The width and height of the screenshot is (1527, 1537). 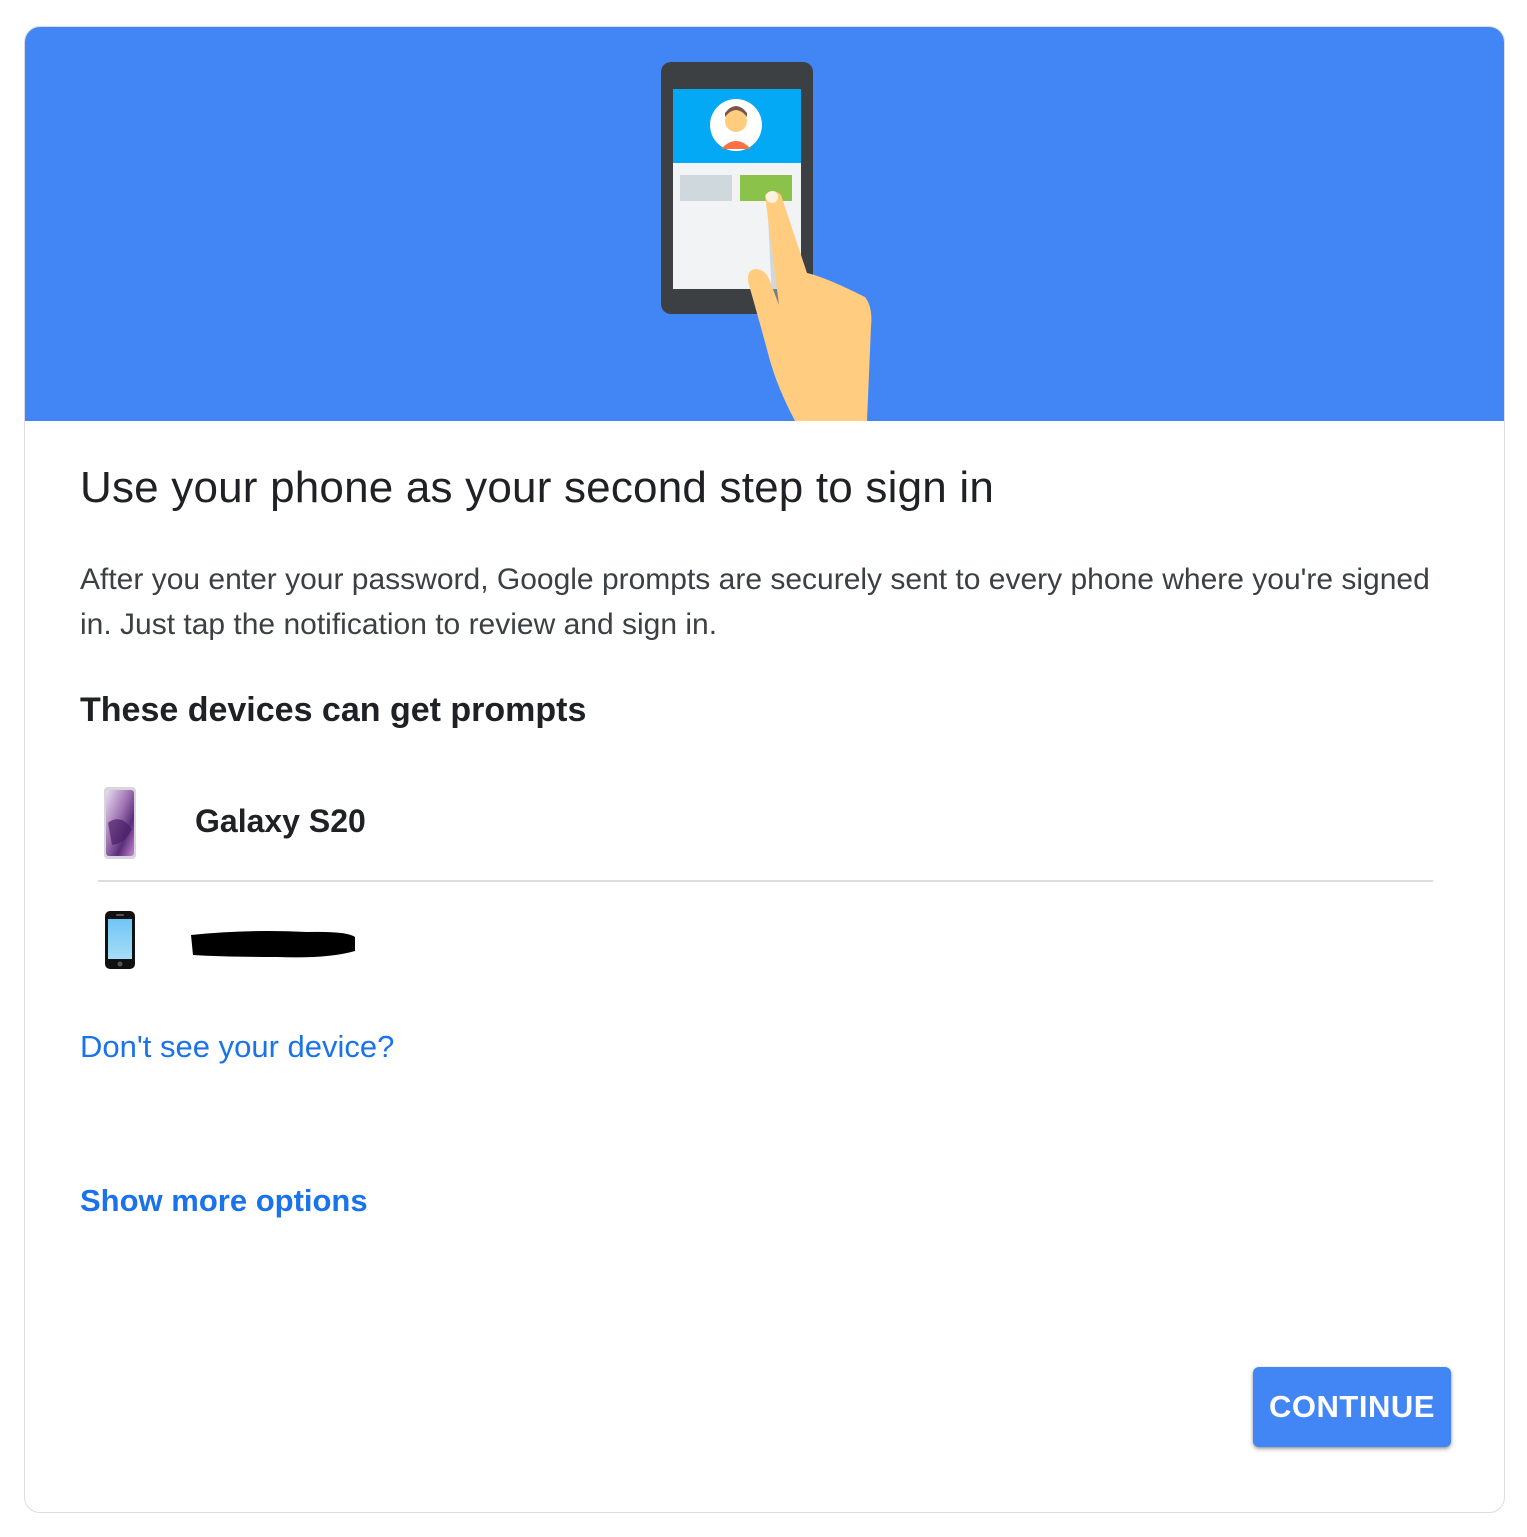 I want to click on device-item-iphone, so click(x=756, y=937).